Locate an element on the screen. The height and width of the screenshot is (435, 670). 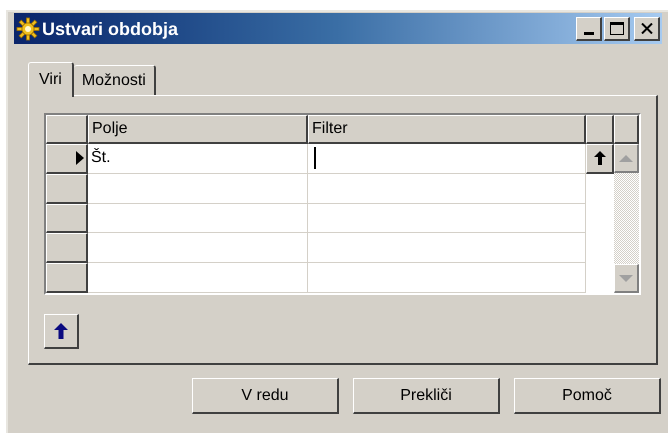
dialog-button: V redu is located at coordinates (265, 396).